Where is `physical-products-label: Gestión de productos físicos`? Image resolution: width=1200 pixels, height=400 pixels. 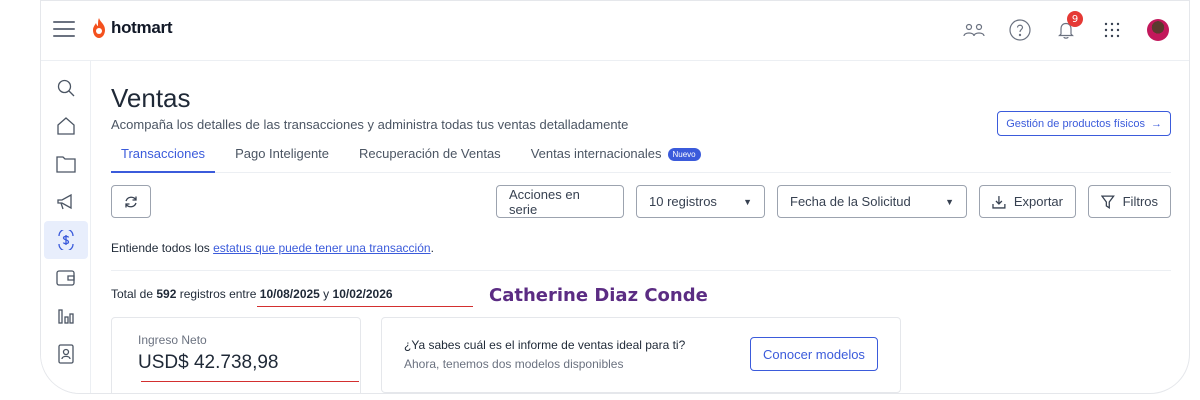 physical-products-label: Gestión de productos físicos is located at coordinates (1075, 123).